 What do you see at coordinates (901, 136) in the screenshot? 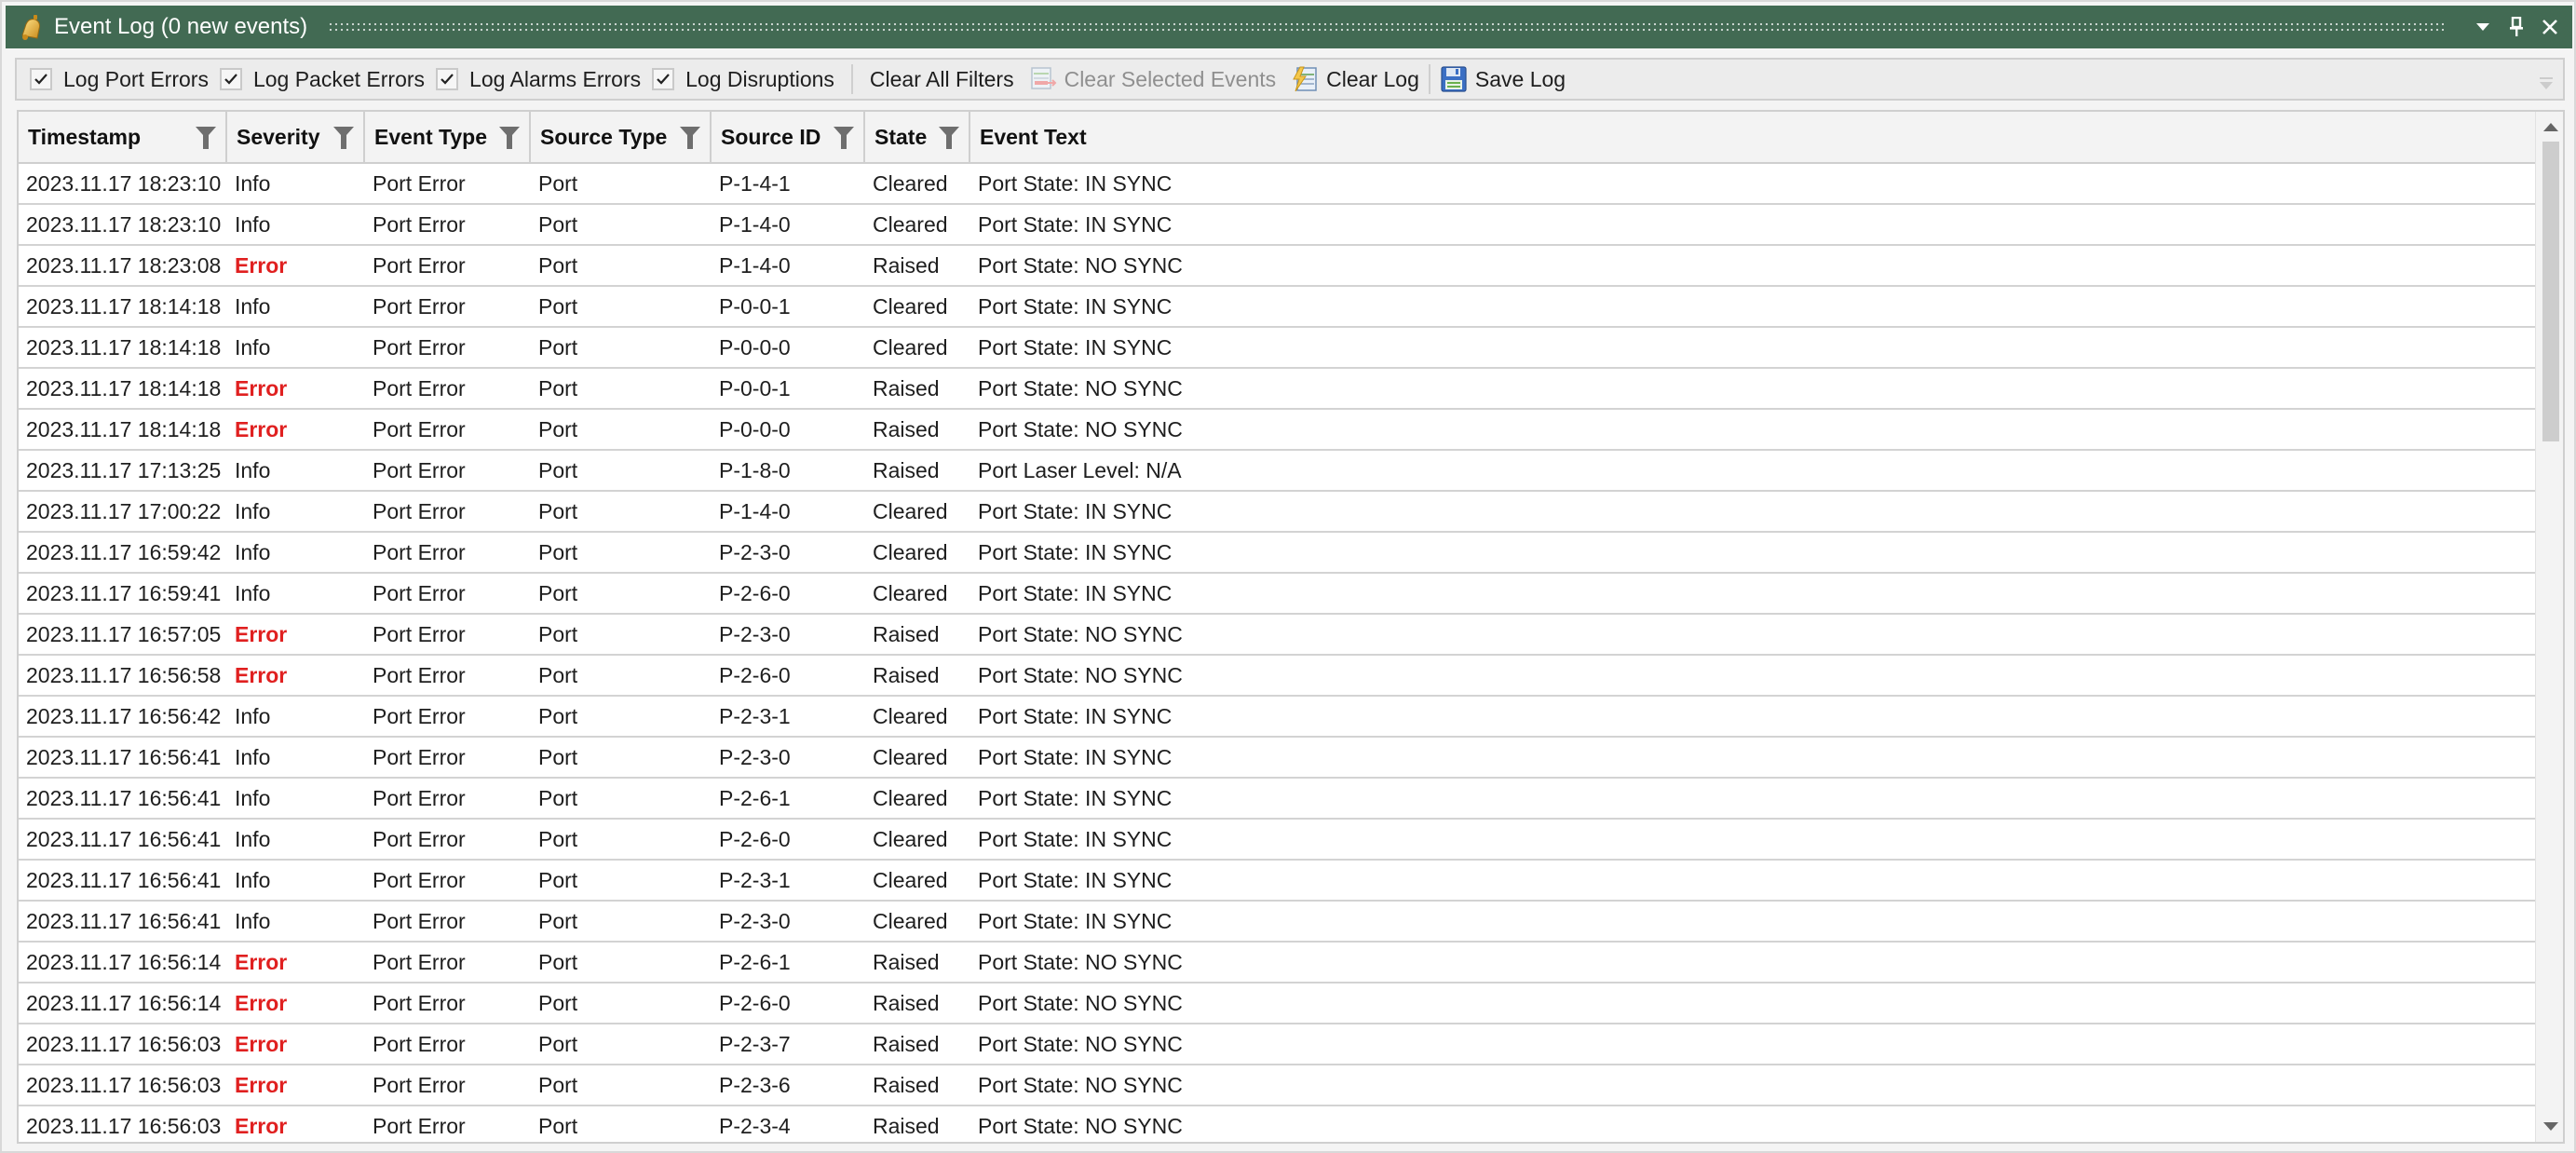
I see `column-header-label: State` at bounding box center [901, 136].